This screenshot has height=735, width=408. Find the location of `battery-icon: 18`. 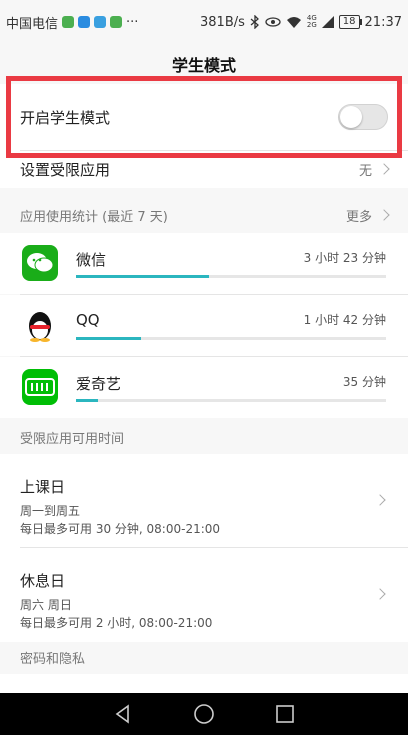

battery-icon: 18 is located at coordinates (350, 22).